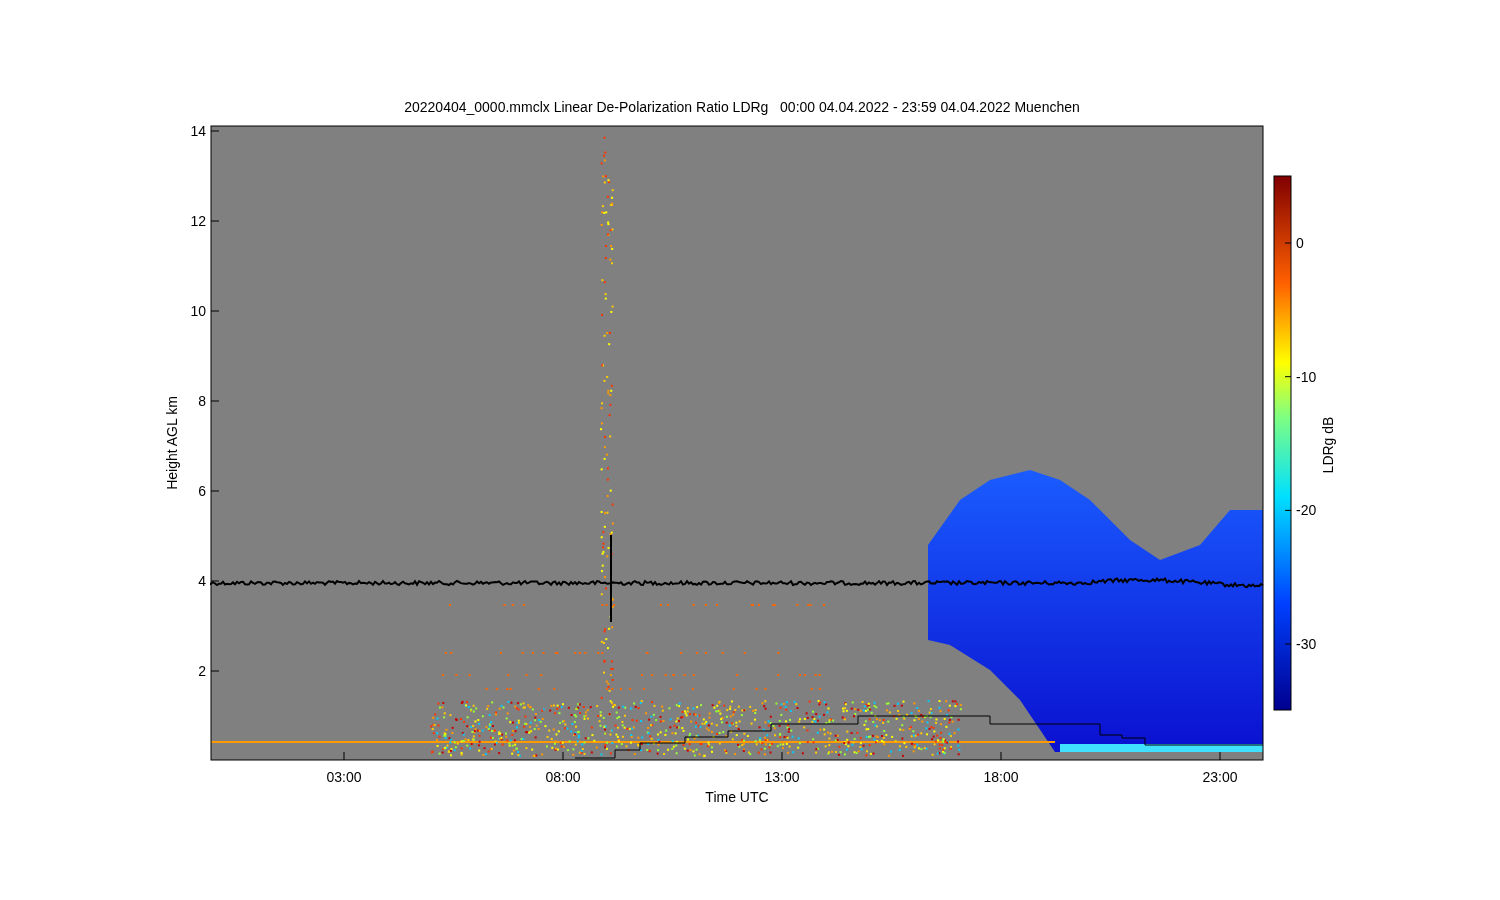 Image resolution: width=1500 pixels, height=900 pixels. Describe the element at coordinates (1220, 777) in the screenshot. I see `x-tick-label: 23:00` at that location.